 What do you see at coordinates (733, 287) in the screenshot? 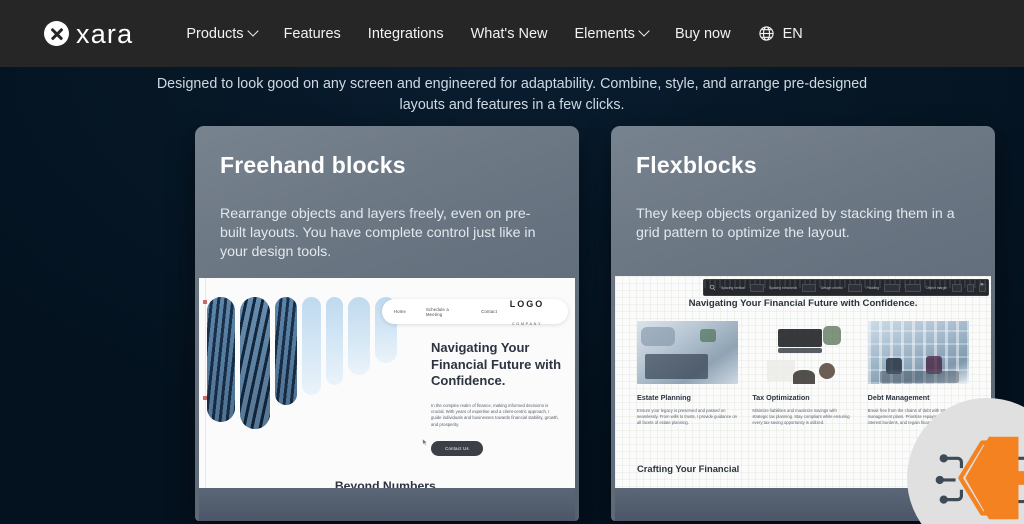
I see `toolbar-field-label-0: Spacing vertical` at bounding box center [733, 287].